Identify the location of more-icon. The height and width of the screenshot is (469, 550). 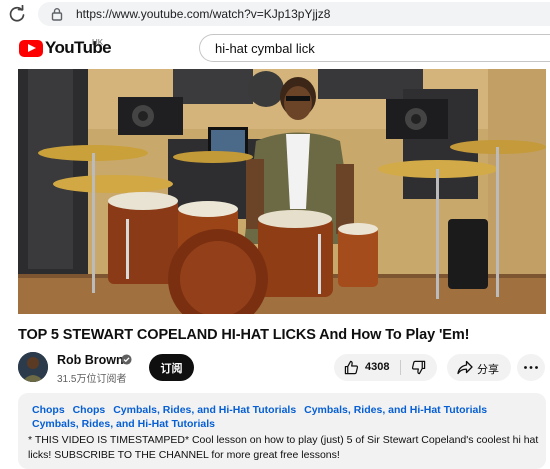
(531, 367).